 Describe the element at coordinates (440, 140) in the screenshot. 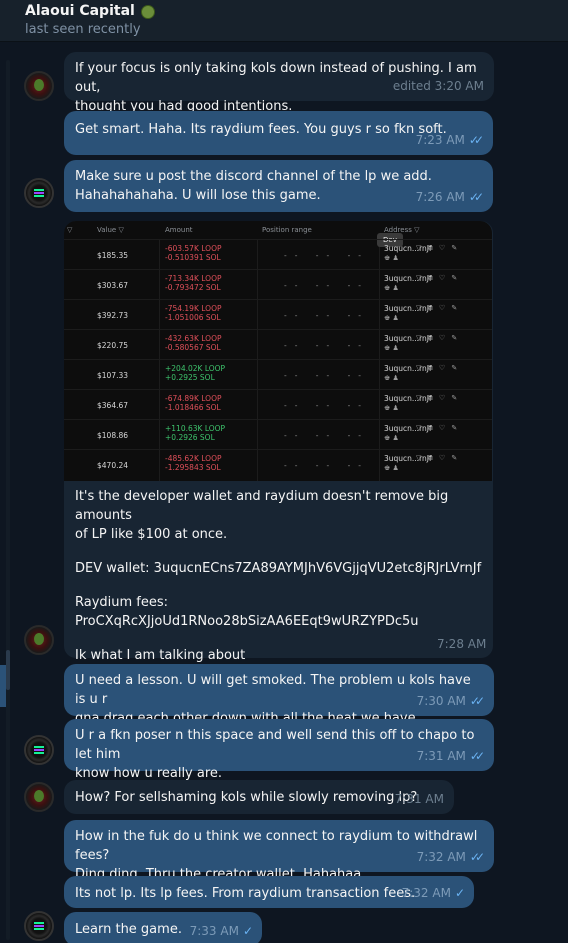

I see `timestamp: 7:23 AM` at that location.